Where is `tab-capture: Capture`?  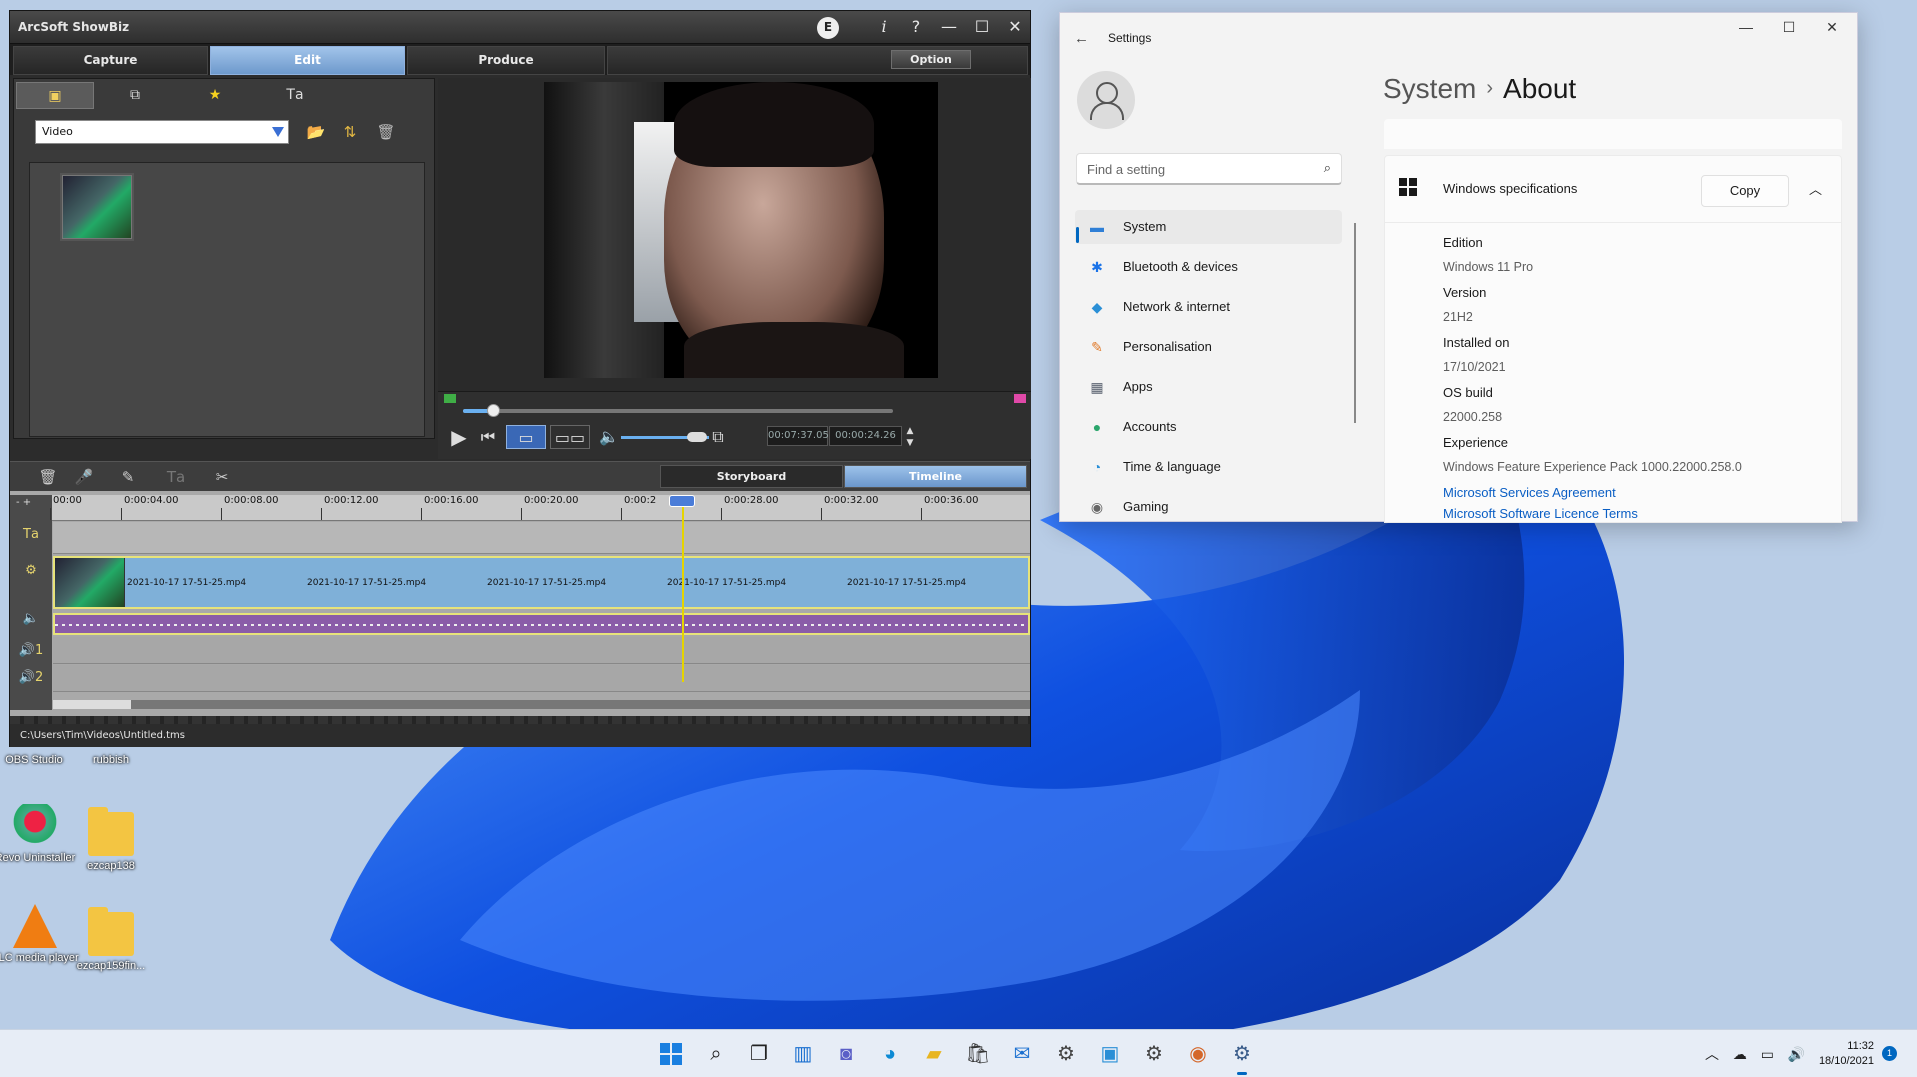
tab-capture: Capture is located at coordinates (110, 60).